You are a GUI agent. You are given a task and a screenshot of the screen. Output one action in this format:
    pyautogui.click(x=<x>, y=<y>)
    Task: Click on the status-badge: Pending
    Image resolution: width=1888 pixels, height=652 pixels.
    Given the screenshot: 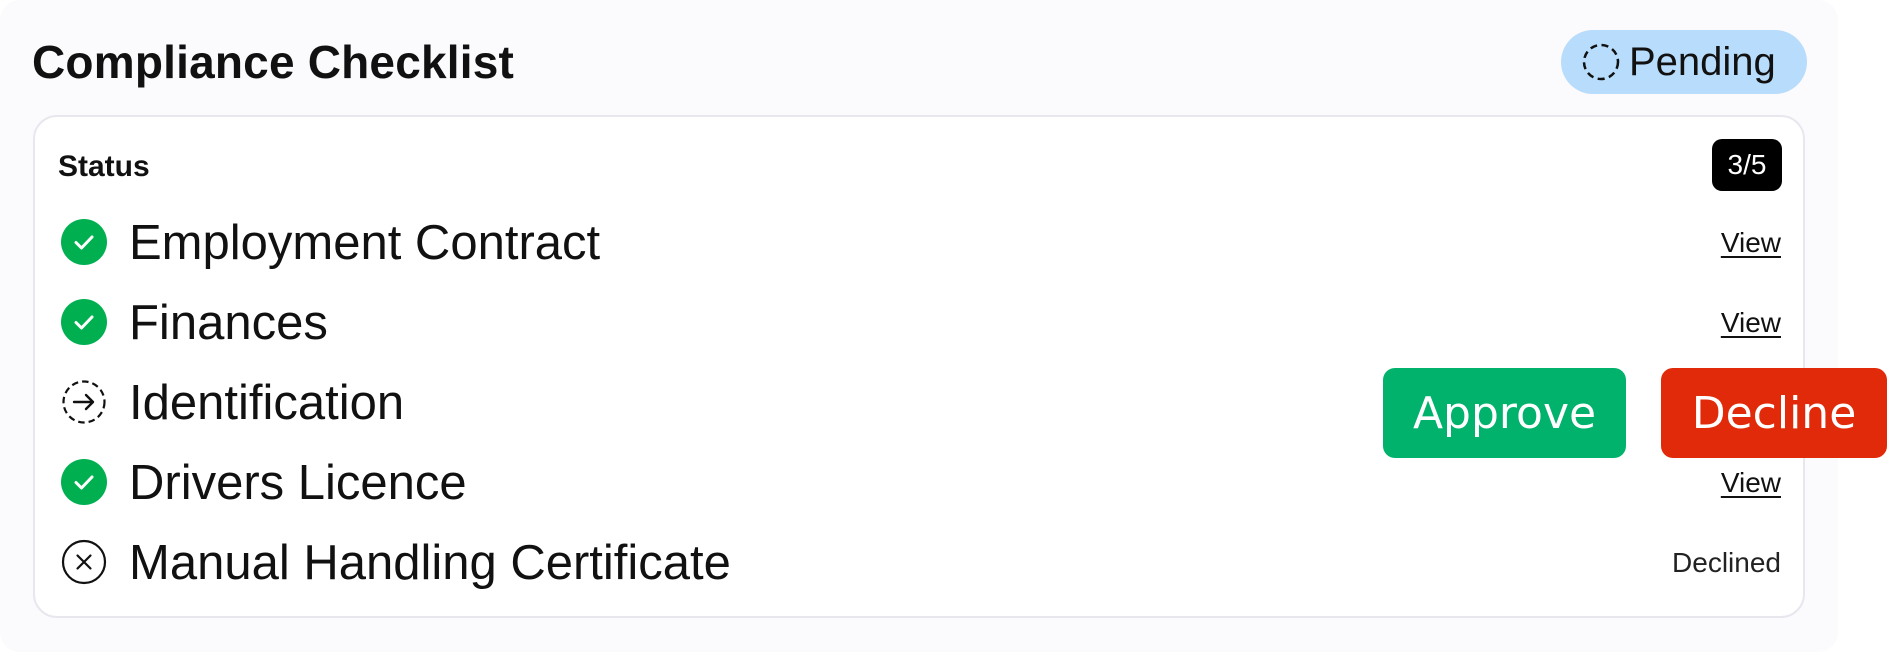 What is the action you would take?
    pyautogui.click(x=1684, y=62)
    